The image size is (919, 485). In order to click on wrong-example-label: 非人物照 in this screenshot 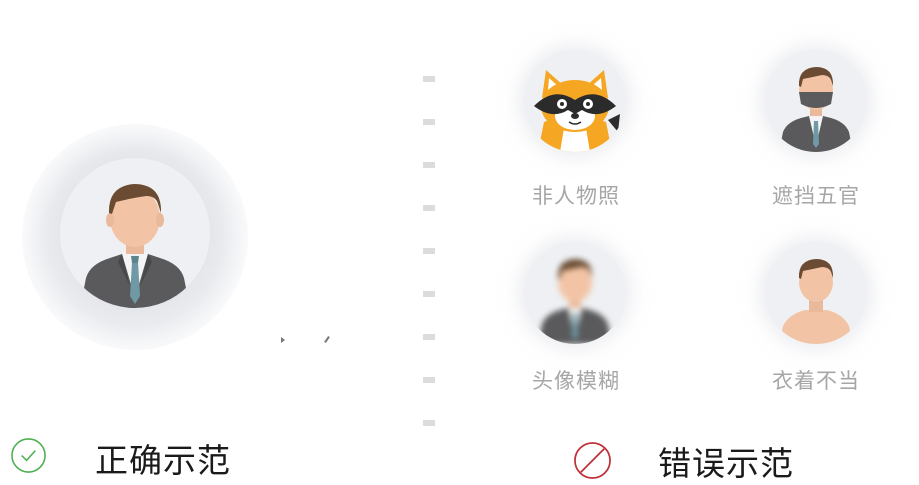, I will do `click(576, 196)`.